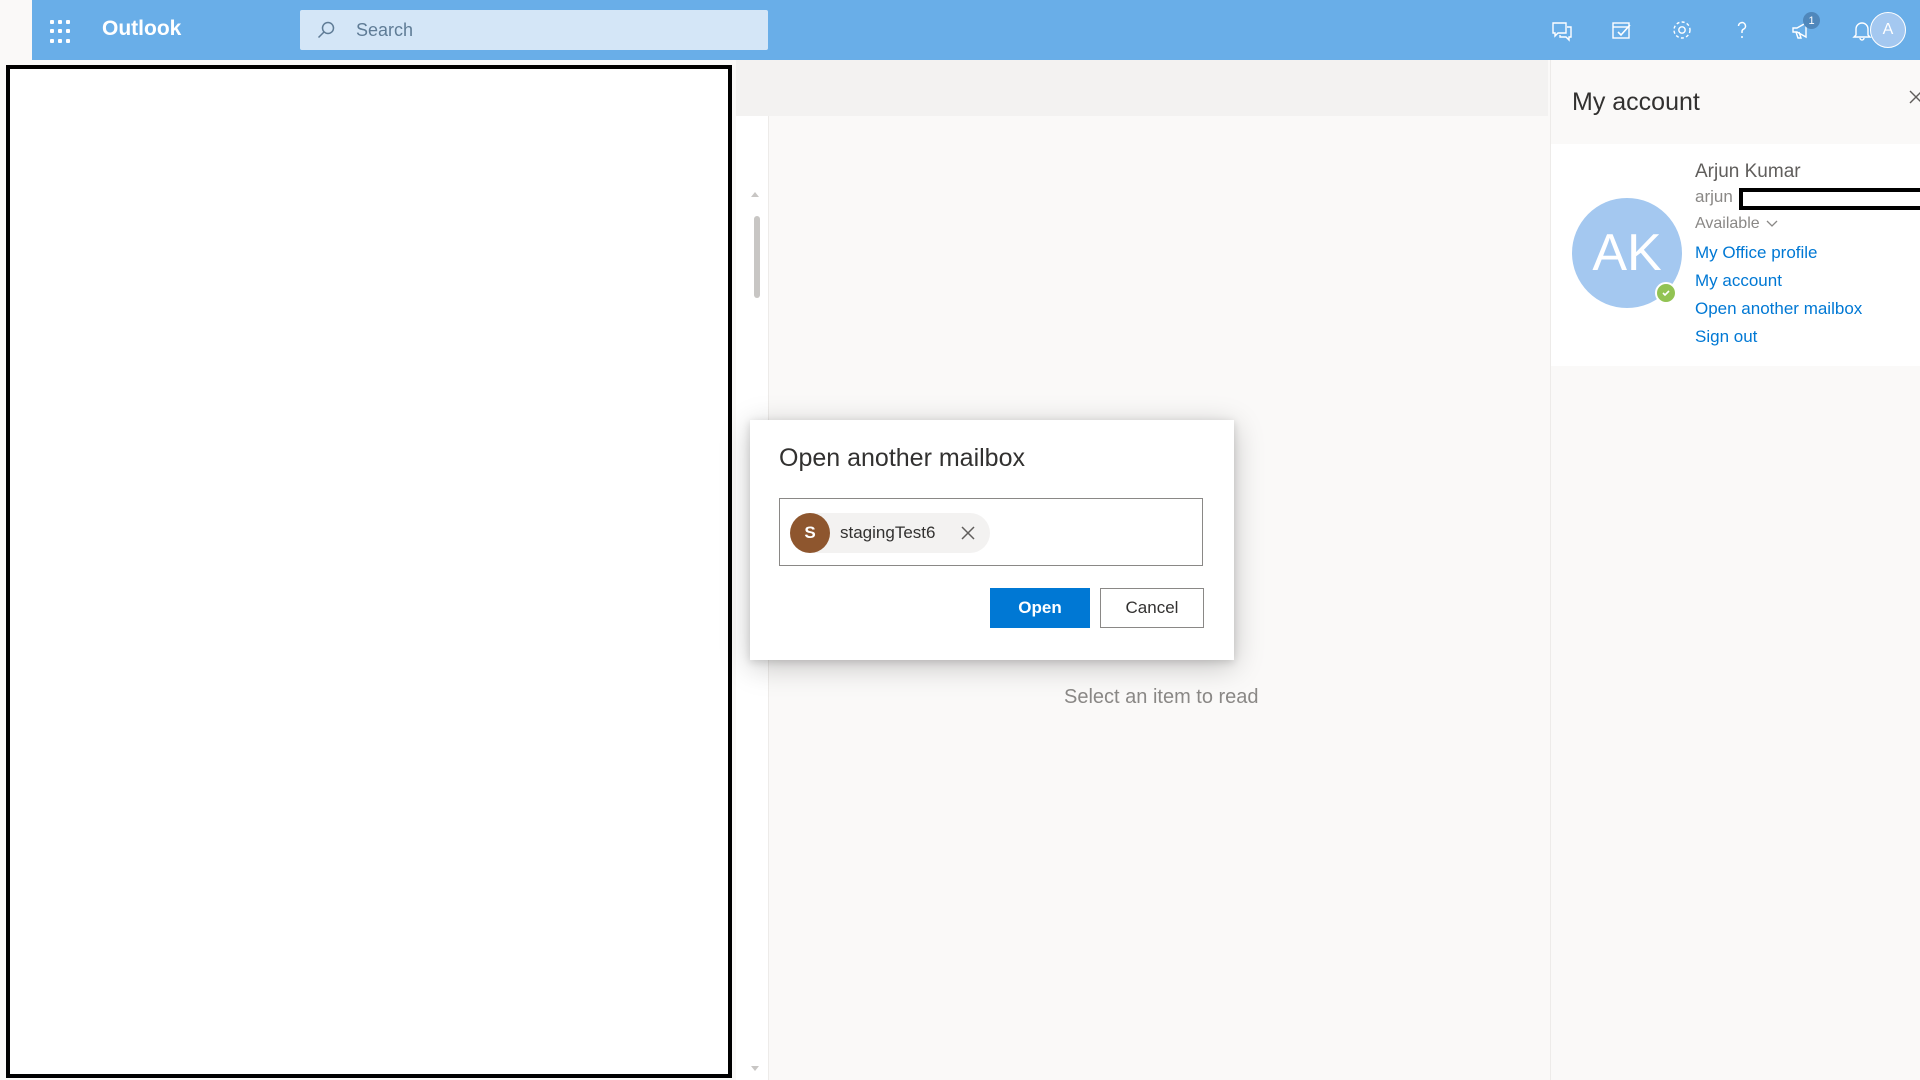 This screenshot has width=1920, height=1080. I want to click on panel-title: My account, so click(1636, 102).